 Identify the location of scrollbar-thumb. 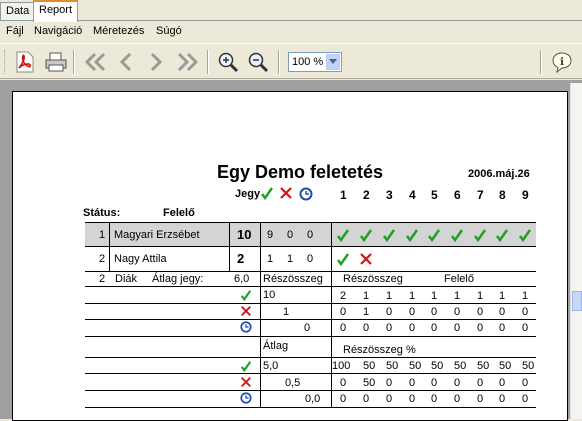
(577, 301).